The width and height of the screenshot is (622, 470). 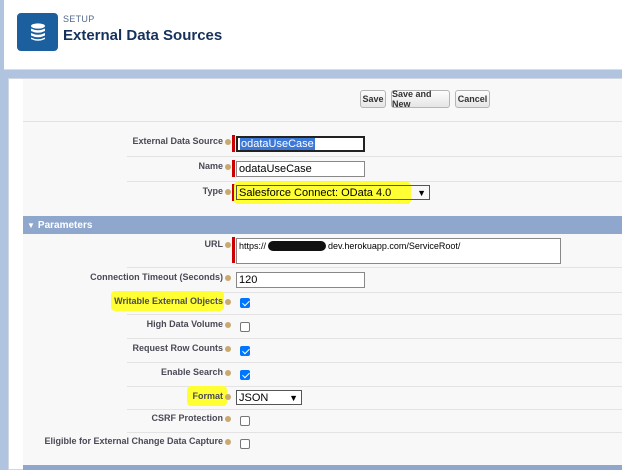 What do you see at coordinates (322, 102) in the screenshot?
I see `button-bar: Save Save and New Cancel` at bounding box center [322, 102].